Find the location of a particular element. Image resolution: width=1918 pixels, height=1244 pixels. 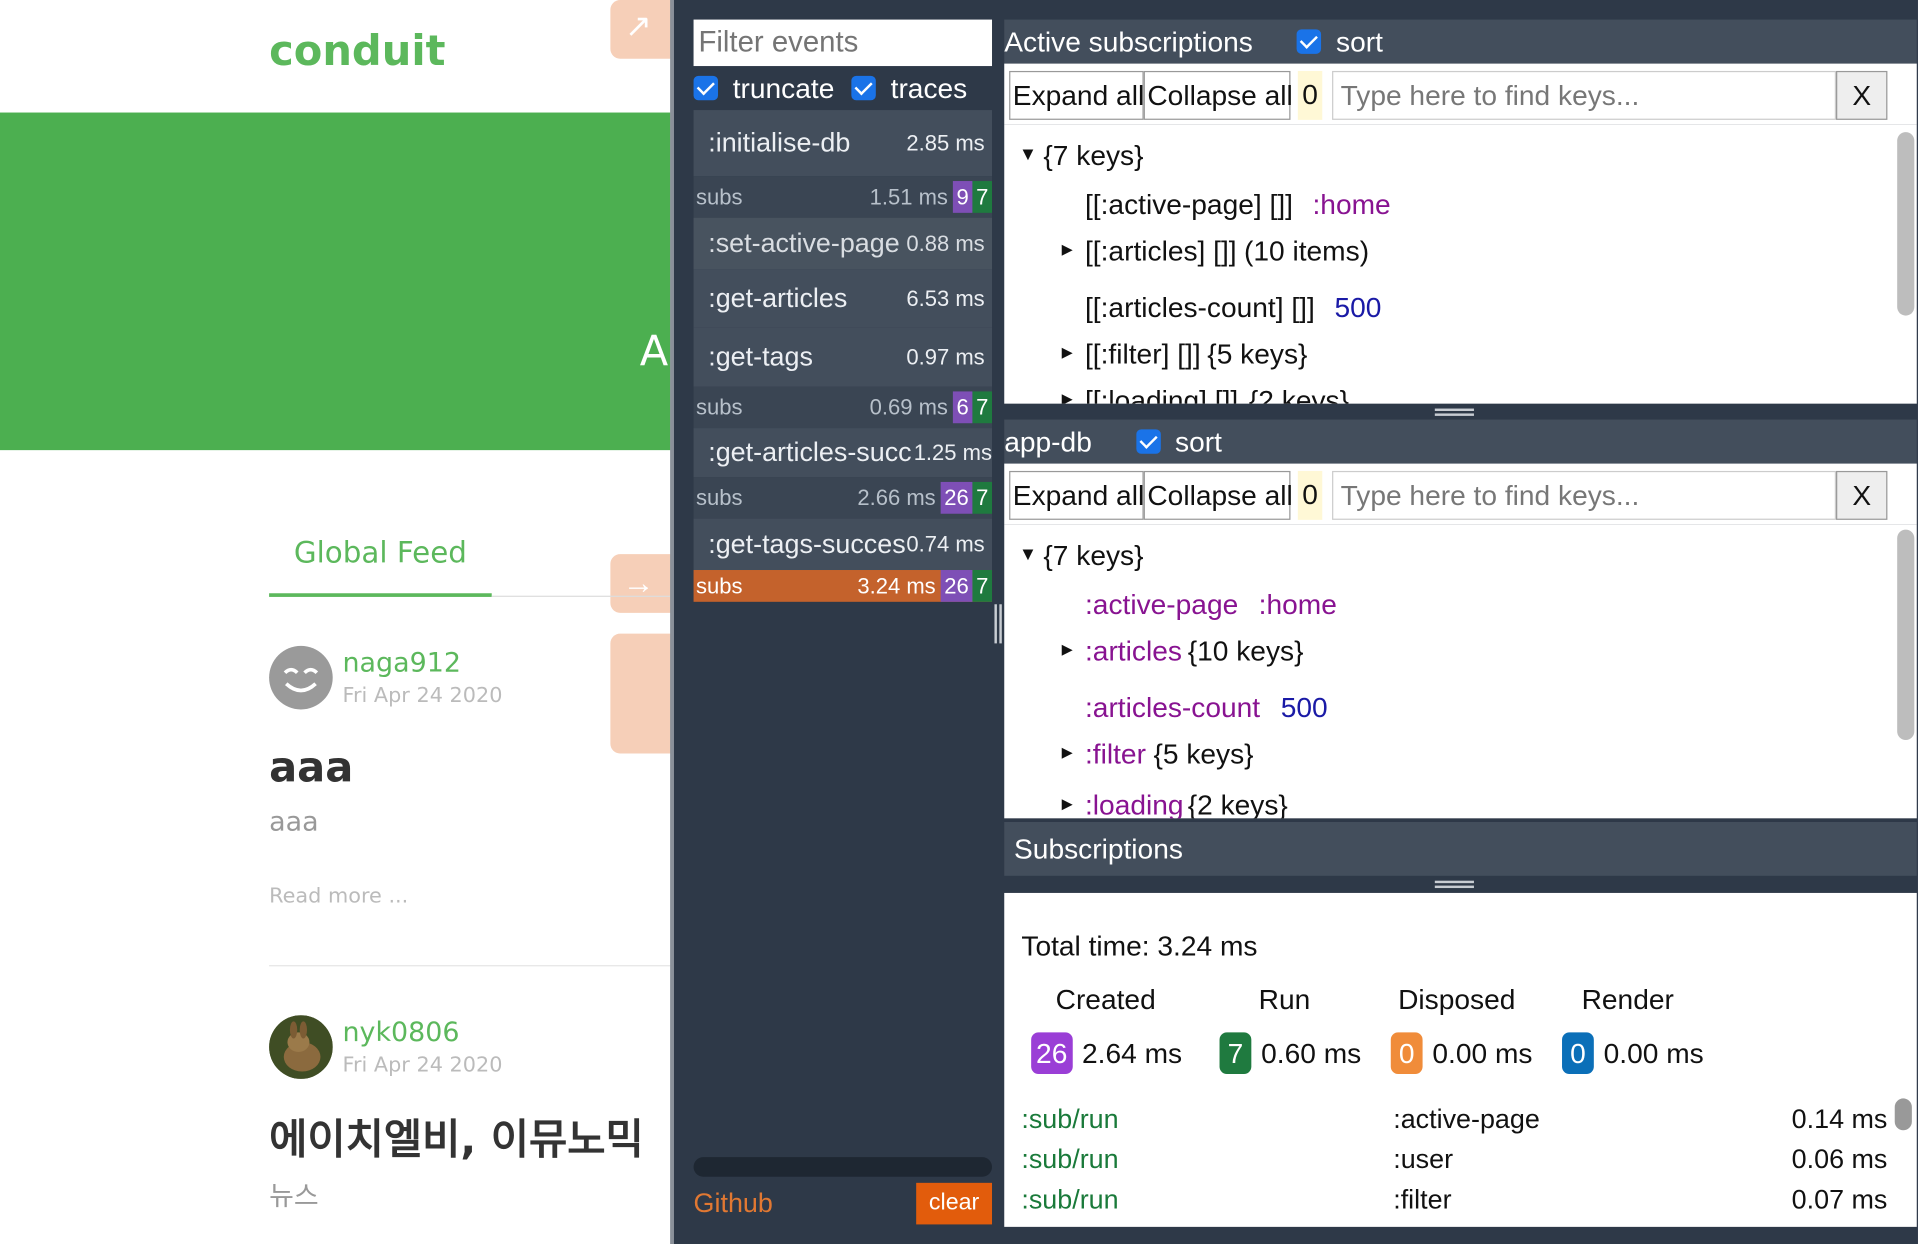

float-button-top: ↗ is located at coordinates (640, 29).